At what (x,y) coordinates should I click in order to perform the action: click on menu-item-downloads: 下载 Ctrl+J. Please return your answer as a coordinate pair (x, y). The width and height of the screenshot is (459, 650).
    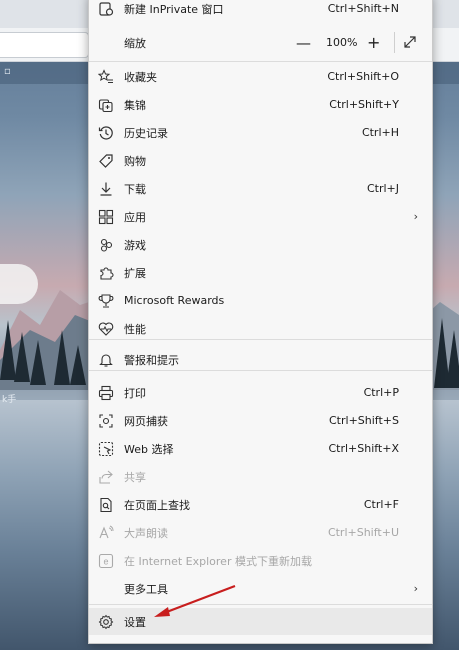
    Looking at the image, I should click on (260, 188).